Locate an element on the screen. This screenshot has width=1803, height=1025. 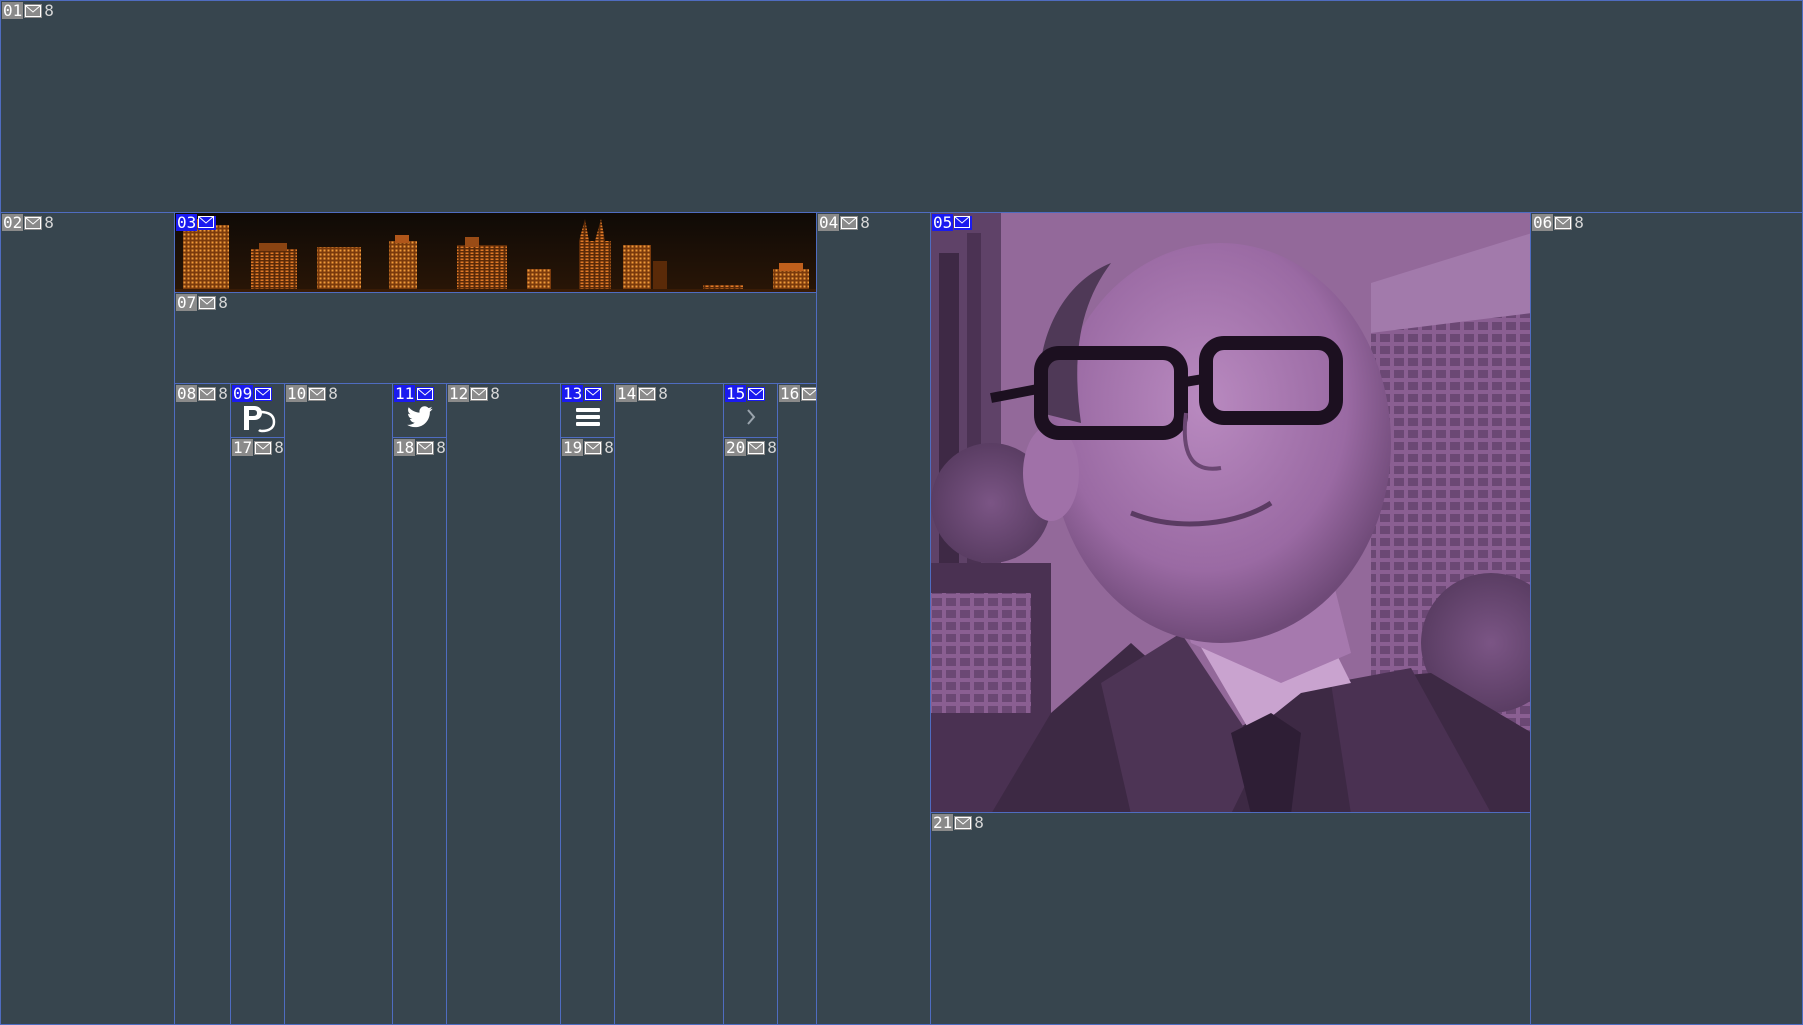
cell-number: 20 is located at coordinates (736, 447).